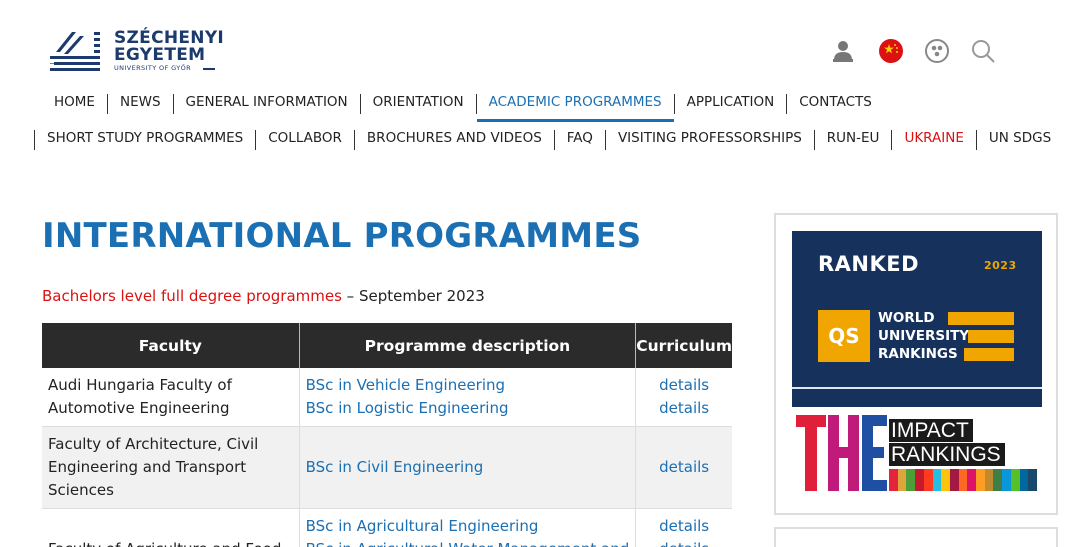 The image size is (1080, 547). I want to click on nav-application: APPLICATION, so click(730, 104).